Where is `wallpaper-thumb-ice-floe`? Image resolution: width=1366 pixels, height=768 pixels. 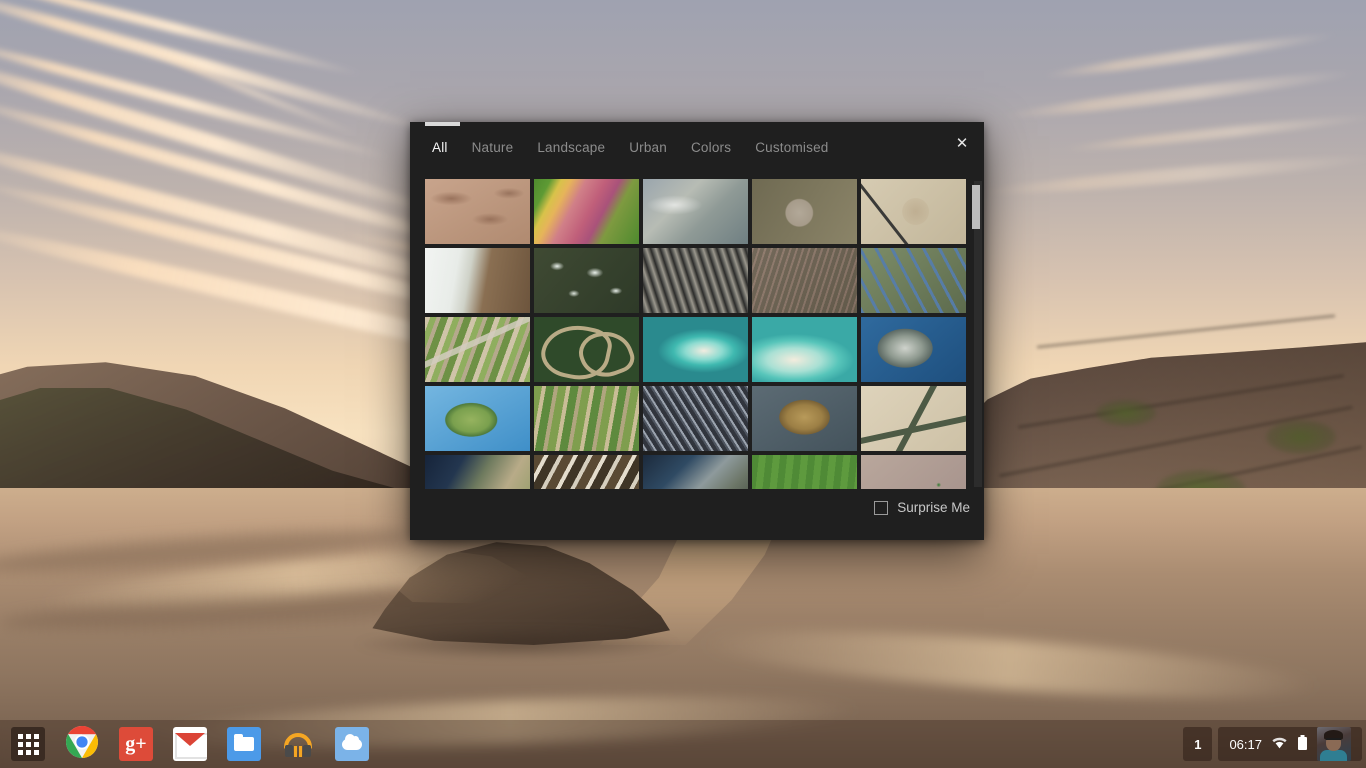
wallpaper-thumb-ice-floe is located at coordinates (695, 211).